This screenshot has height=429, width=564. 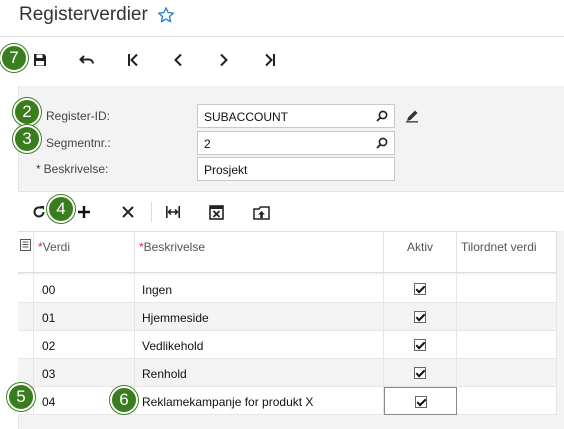 What do you see at coordinates (259, 289) in the screenshot?
I see `description-cell: Ingen` at bounding box center [259, 289].